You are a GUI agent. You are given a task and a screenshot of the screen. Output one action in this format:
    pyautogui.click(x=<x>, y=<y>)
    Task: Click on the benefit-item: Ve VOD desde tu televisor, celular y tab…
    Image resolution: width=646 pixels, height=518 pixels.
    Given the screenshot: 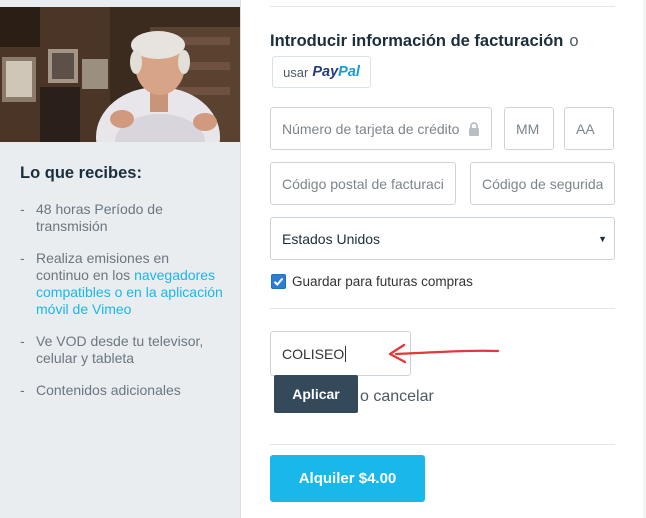 What is the action you would take?
    pyautogui.click(x=122, y=350)
    